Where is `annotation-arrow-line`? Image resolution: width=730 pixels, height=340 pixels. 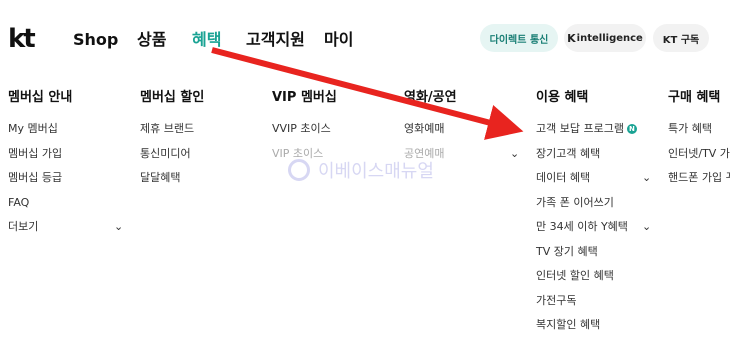 annotation-arrow-line is located at coordinates (367, 93).